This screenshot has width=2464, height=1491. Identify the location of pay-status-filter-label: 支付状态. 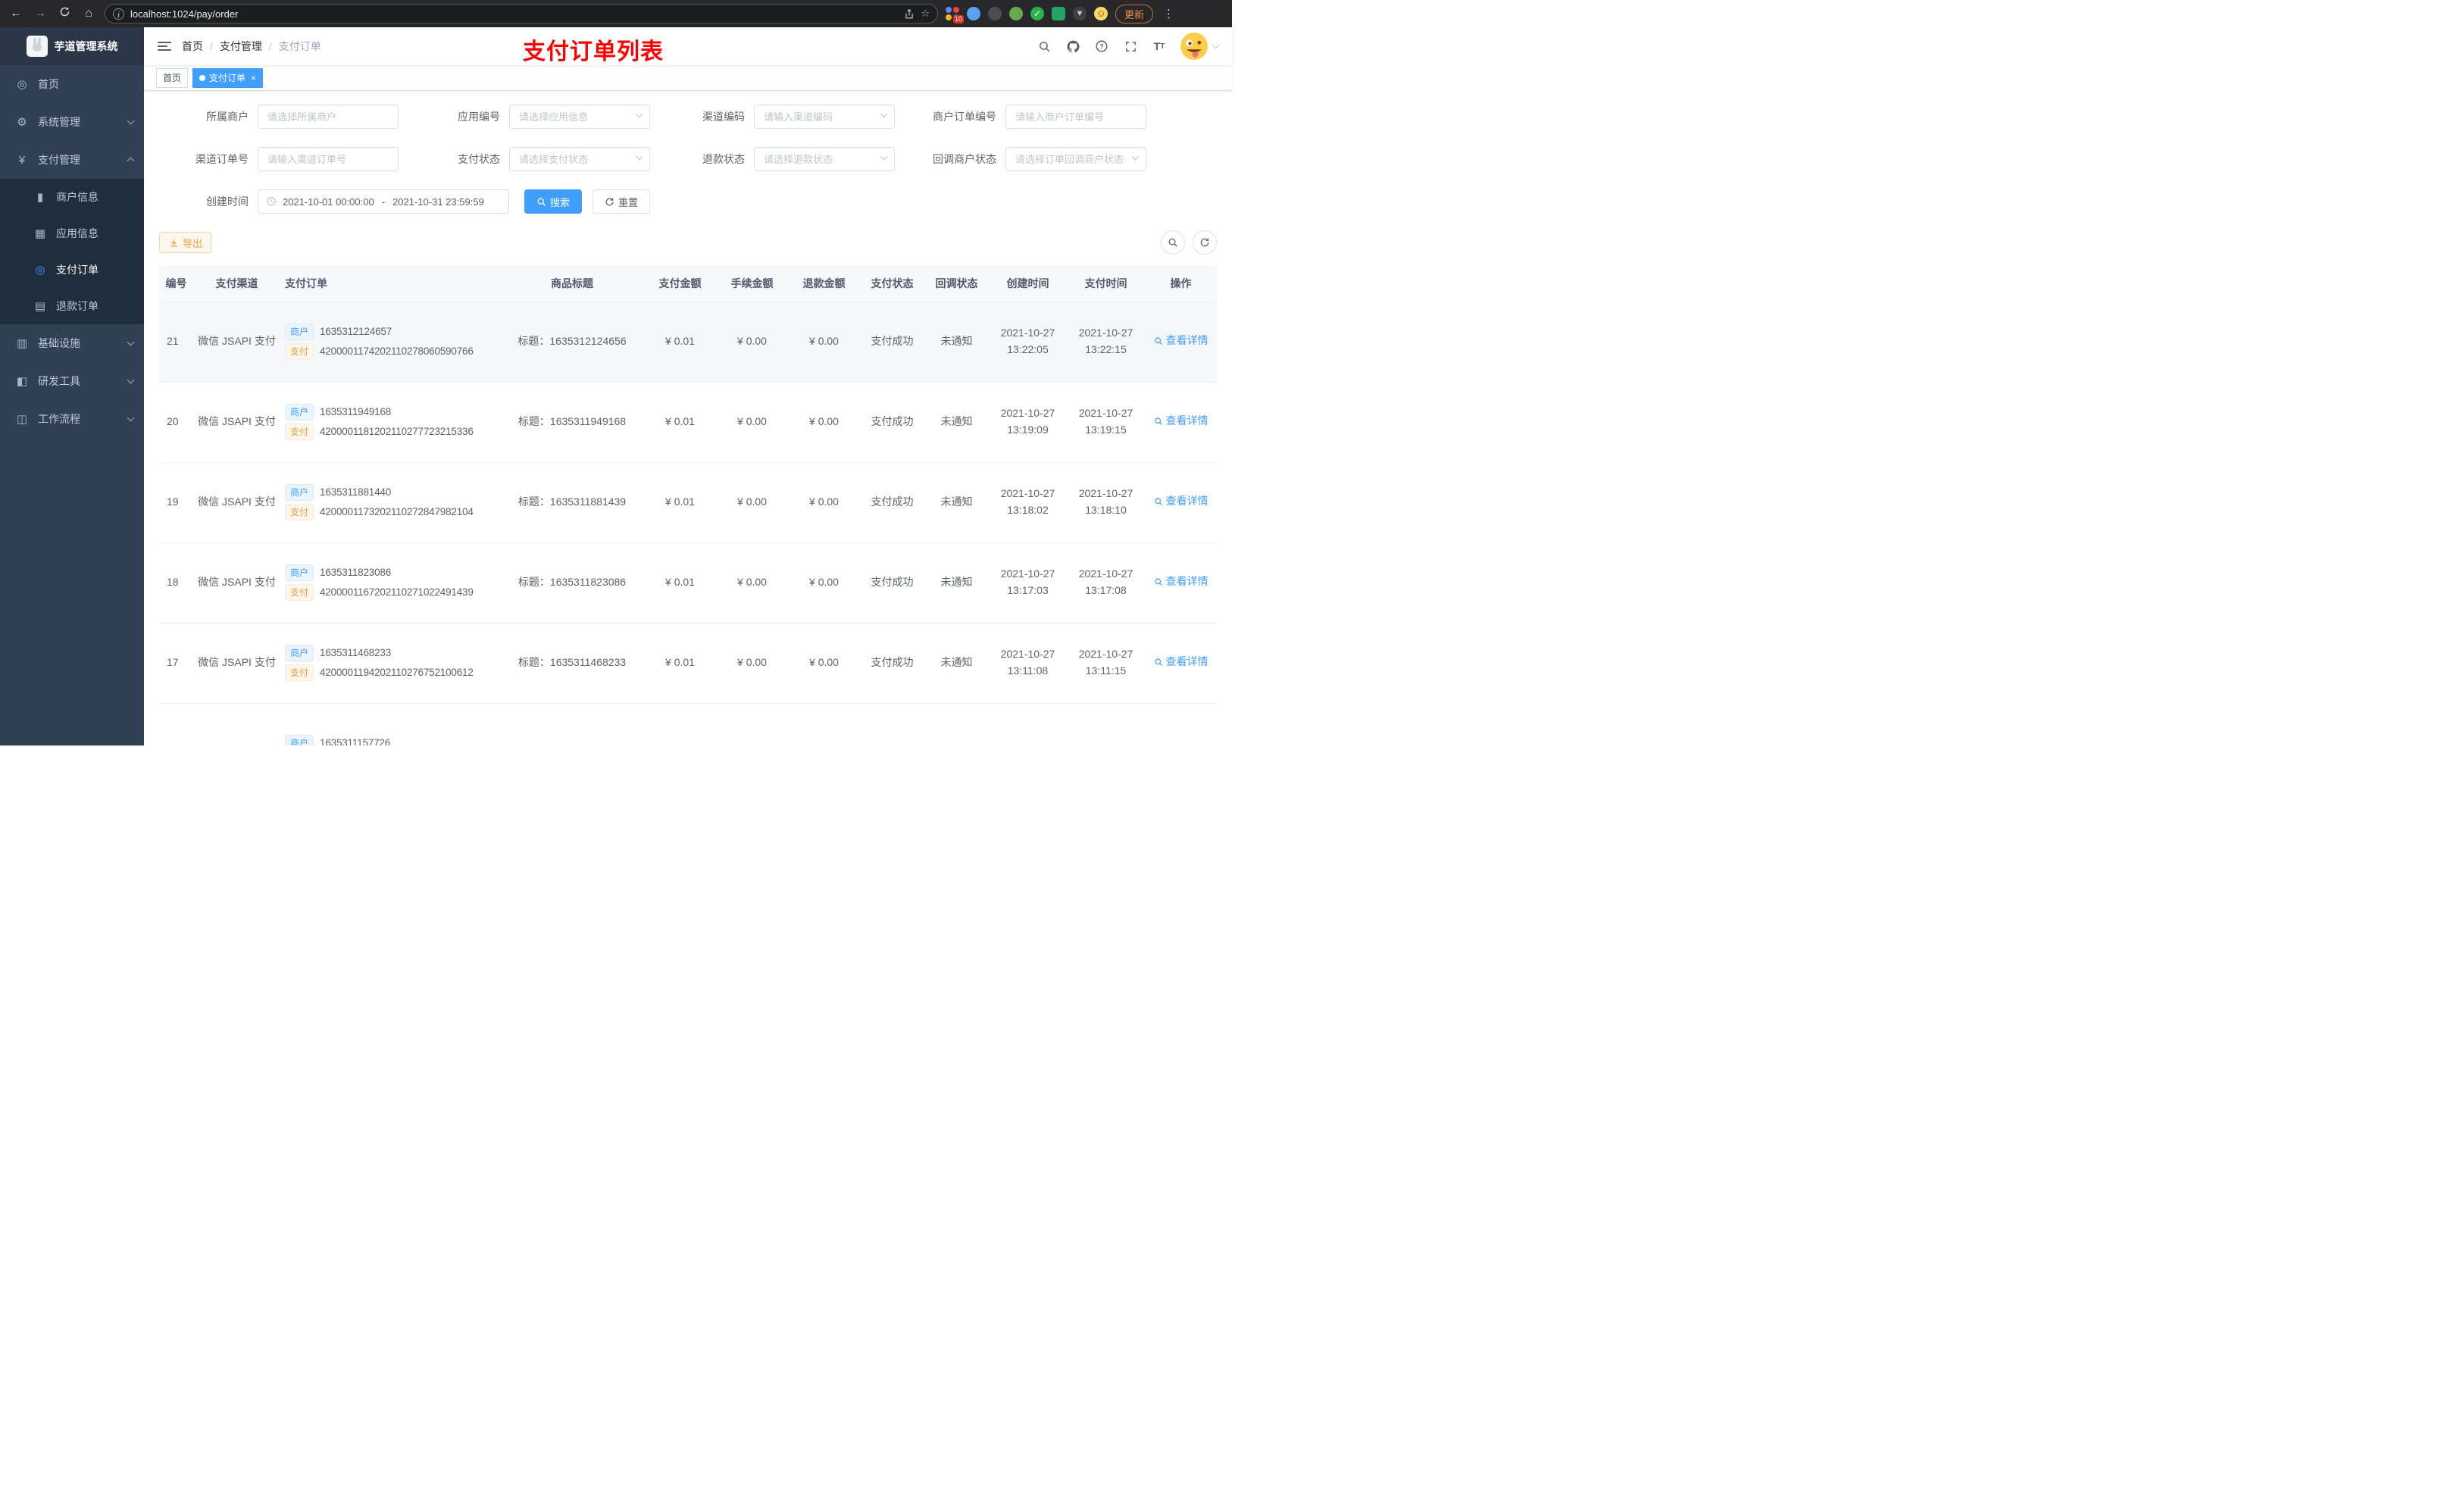
(479, 159).